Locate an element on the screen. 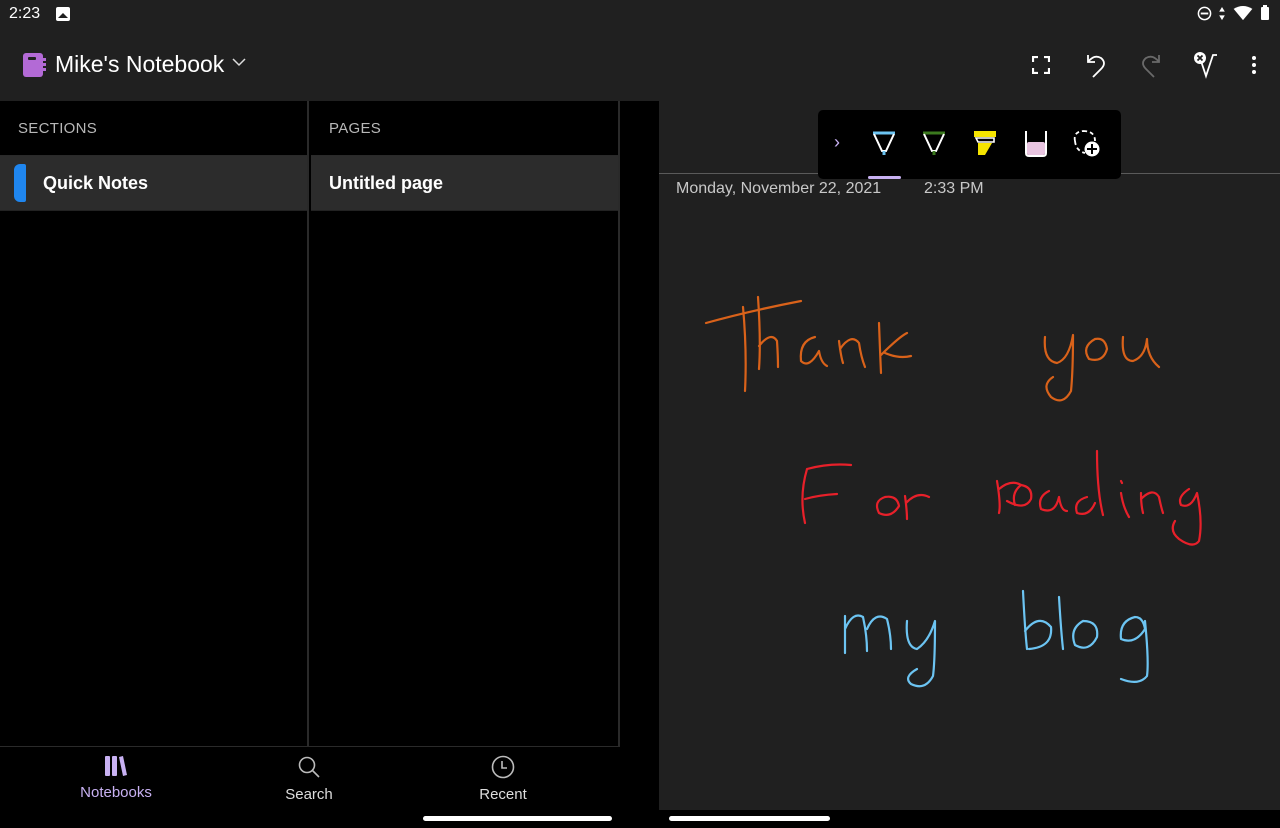 The height and width of the screenshot is (828, 1280). nav-recent-label: Recent is located at coordinates (503, 794).